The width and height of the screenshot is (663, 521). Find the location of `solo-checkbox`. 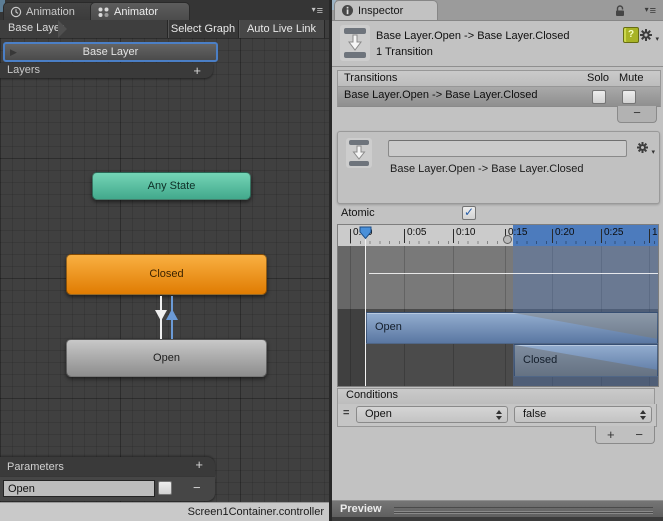

solo-checkbox is located at coordinates (599, 97).